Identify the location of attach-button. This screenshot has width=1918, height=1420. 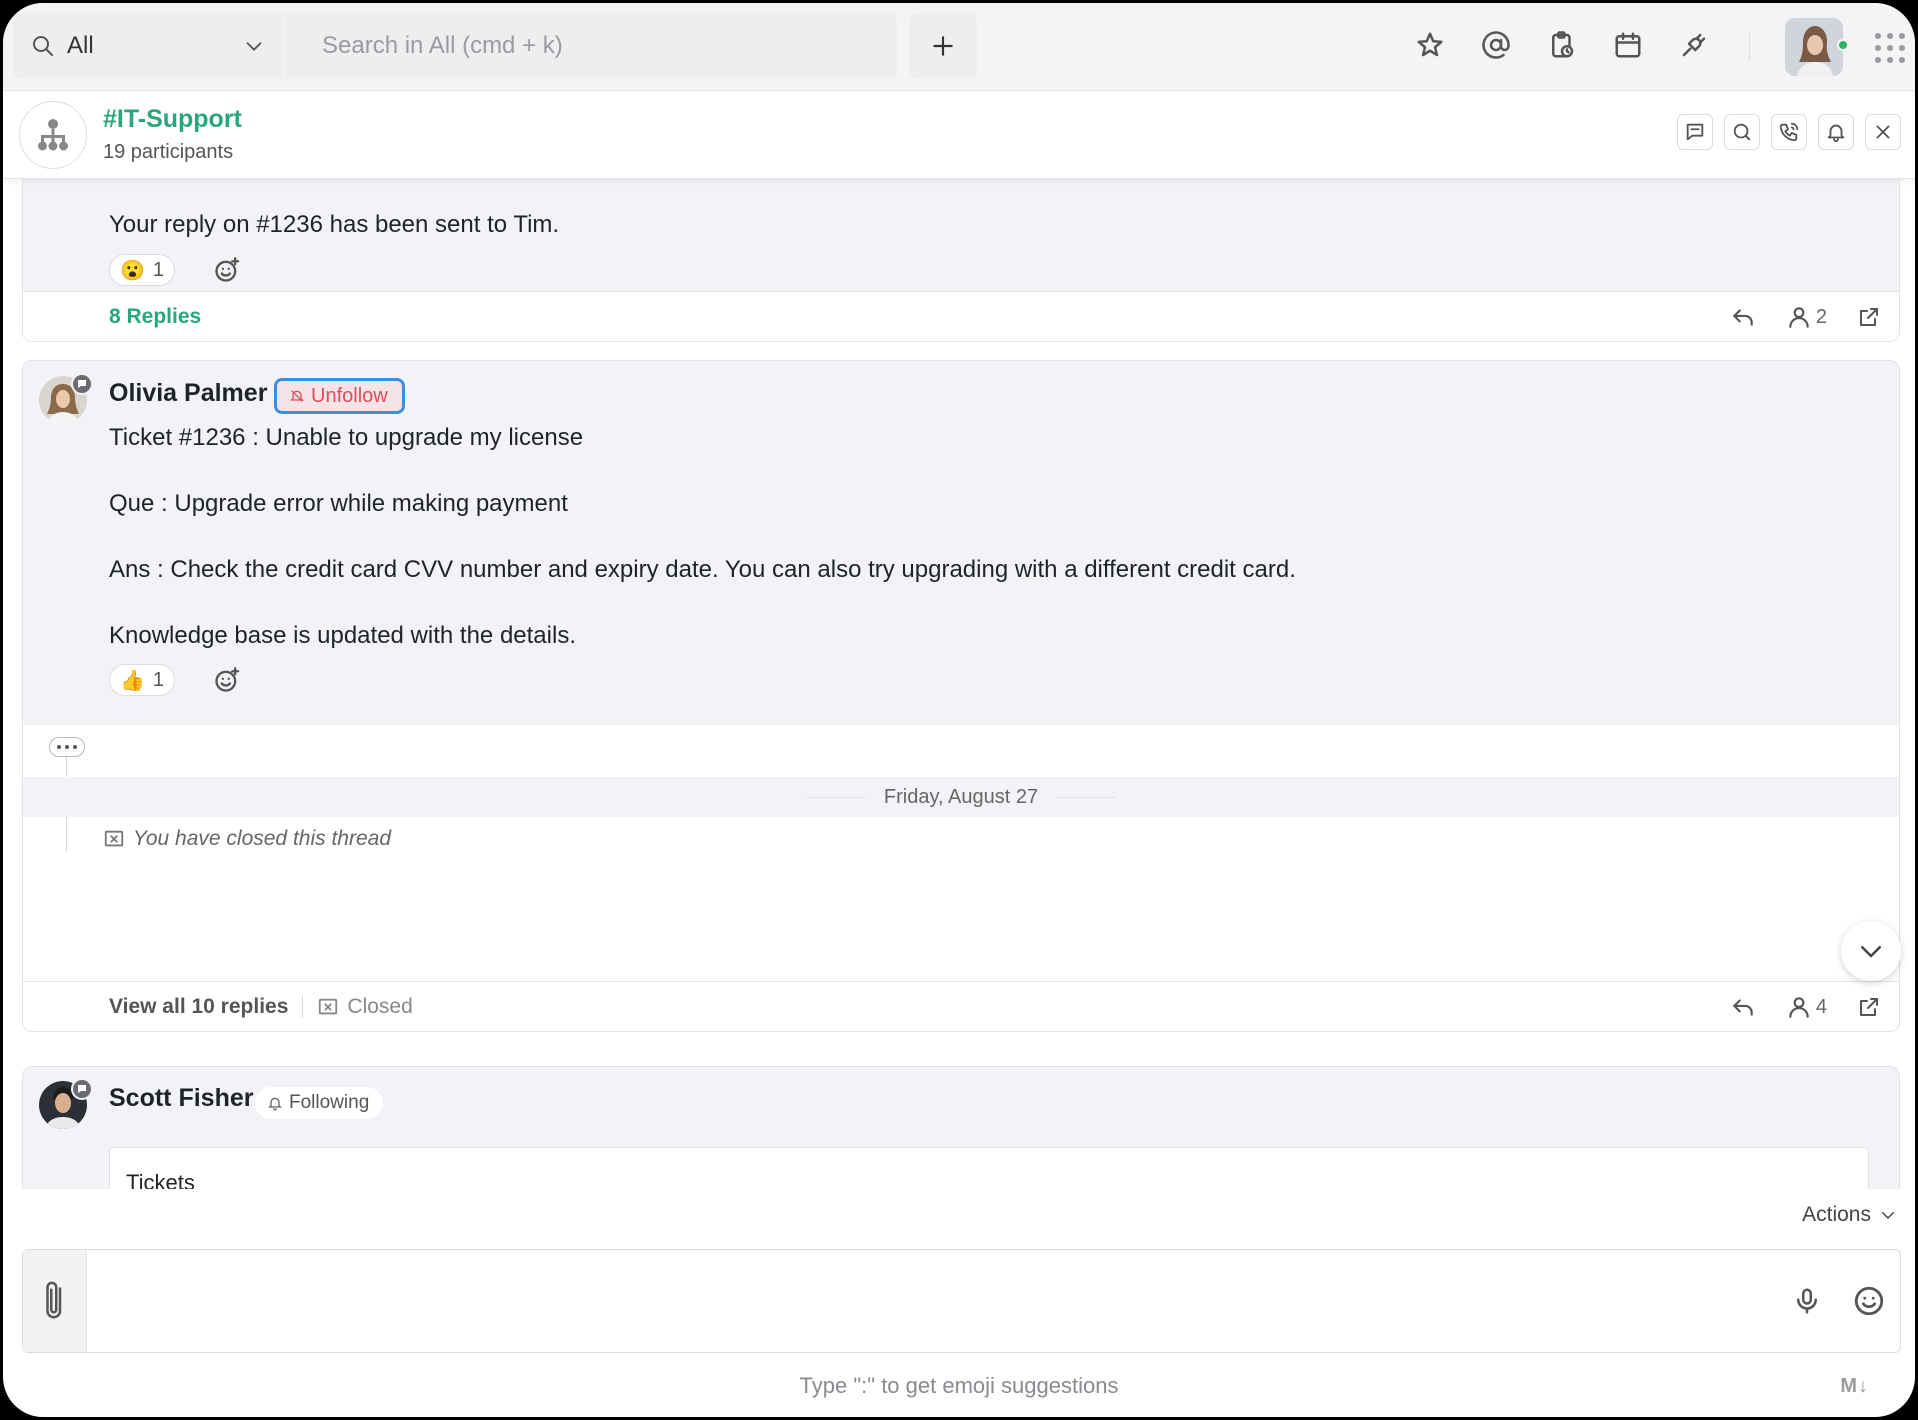
(55, 1301).